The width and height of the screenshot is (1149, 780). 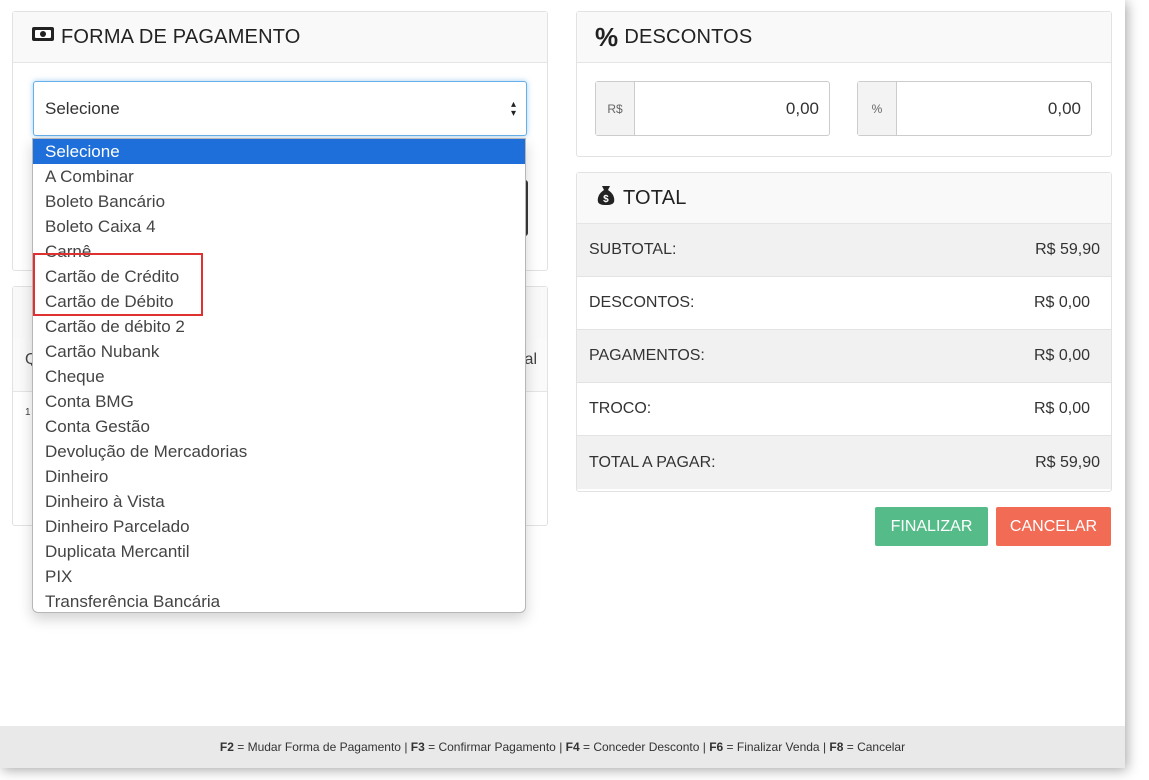 I want to click on payment-method-select-value: Selecione, so click(x=82, y=108).